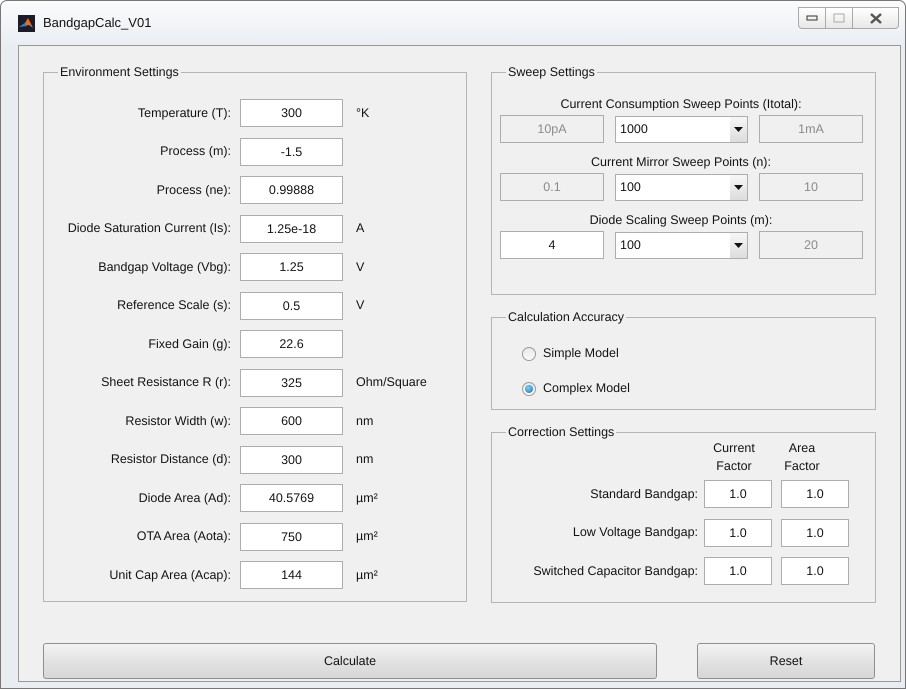 Image resolution: width=906 pixels, height=689 pixels. I want to click on group-label: Diode Scaling Sweep Points (m):, so click(681, 220).